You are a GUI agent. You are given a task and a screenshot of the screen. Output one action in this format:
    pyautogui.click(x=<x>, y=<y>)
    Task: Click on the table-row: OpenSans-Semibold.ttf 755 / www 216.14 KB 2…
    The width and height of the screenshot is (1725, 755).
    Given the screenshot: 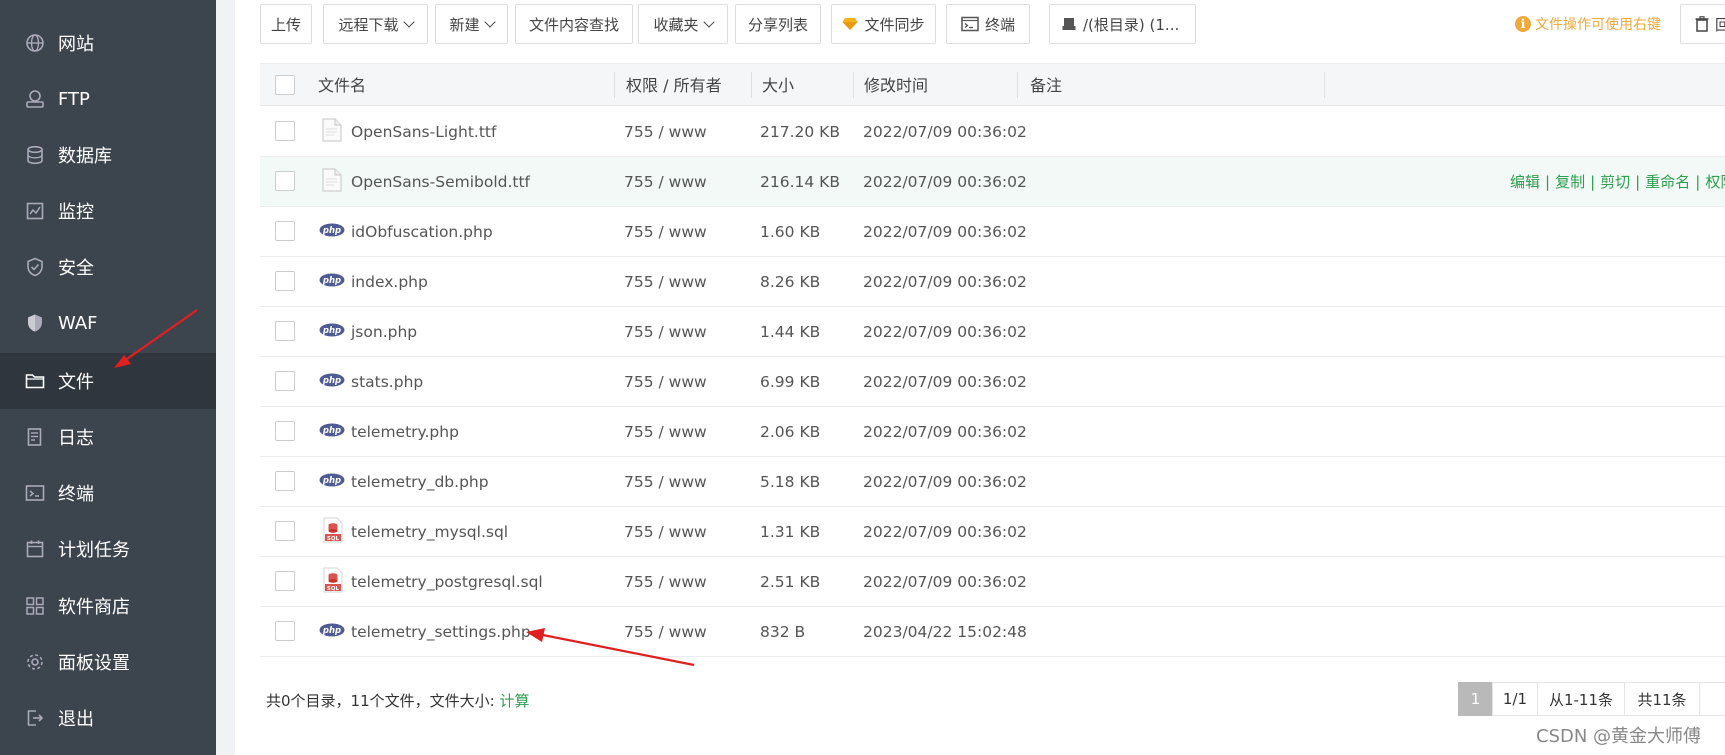 What is the action you would take?
    pyautogui.click(x=992, y=182)
    